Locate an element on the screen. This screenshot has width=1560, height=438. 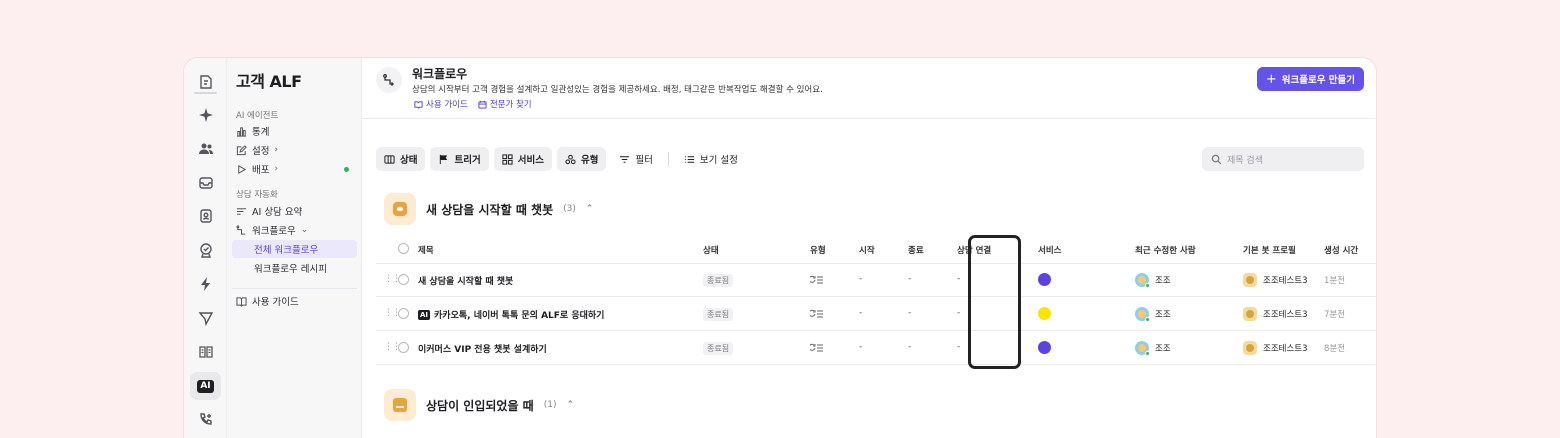
users-icon is located at coordinates (205, 149).